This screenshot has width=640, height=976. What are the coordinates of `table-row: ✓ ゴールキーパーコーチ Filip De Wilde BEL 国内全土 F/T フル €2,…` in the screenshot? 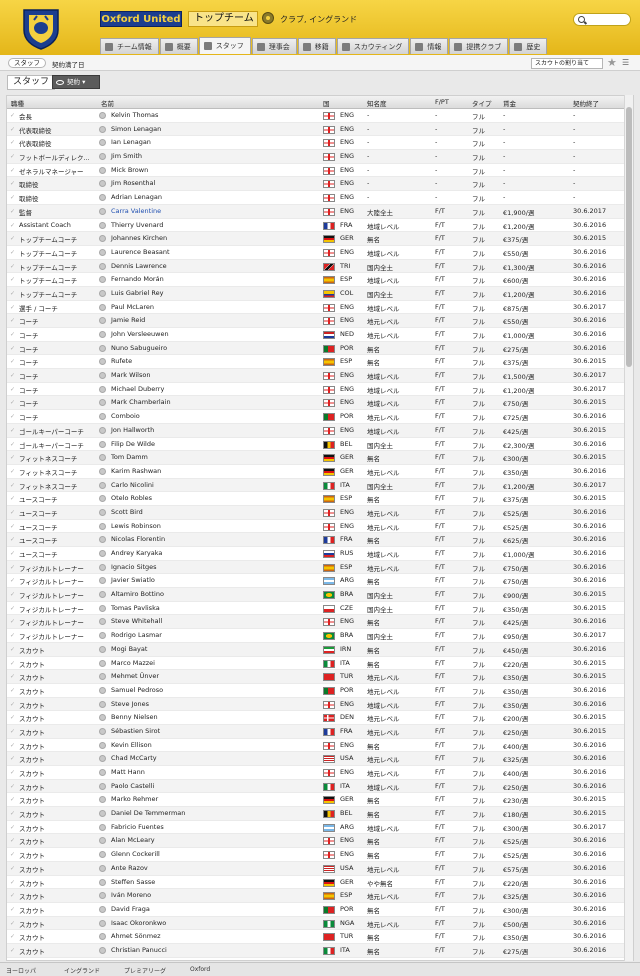 It's located at (320, 445).